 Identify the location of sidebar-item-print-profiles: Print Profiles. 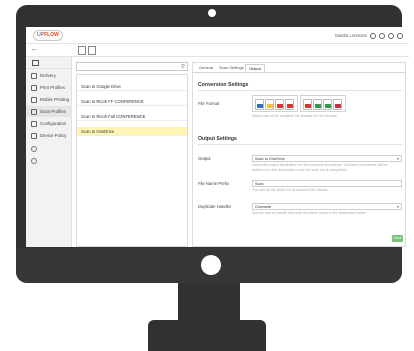
(49, 87).